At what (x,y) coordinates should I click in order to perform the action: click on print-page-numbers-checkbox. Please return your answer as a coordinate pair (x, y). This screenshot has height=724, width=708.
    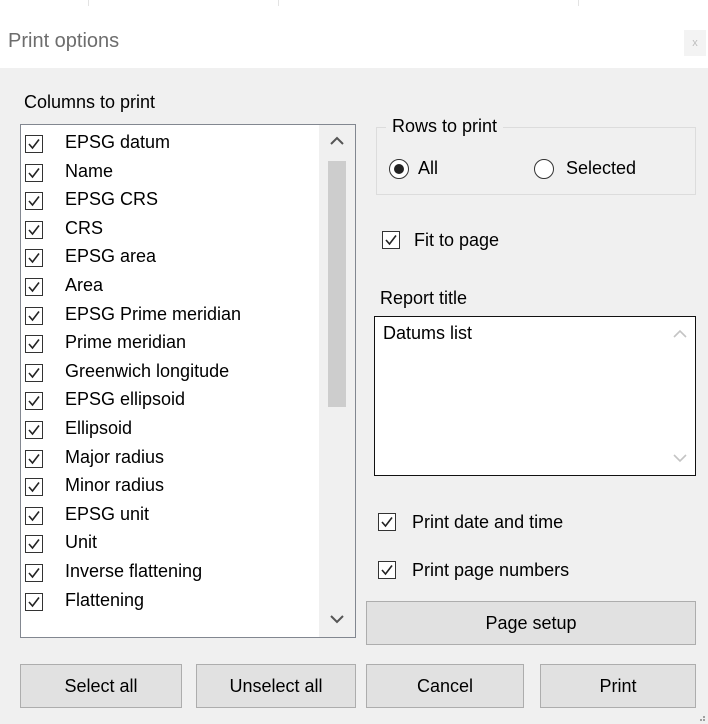
    Looking at the image, I should click on (387, 570).